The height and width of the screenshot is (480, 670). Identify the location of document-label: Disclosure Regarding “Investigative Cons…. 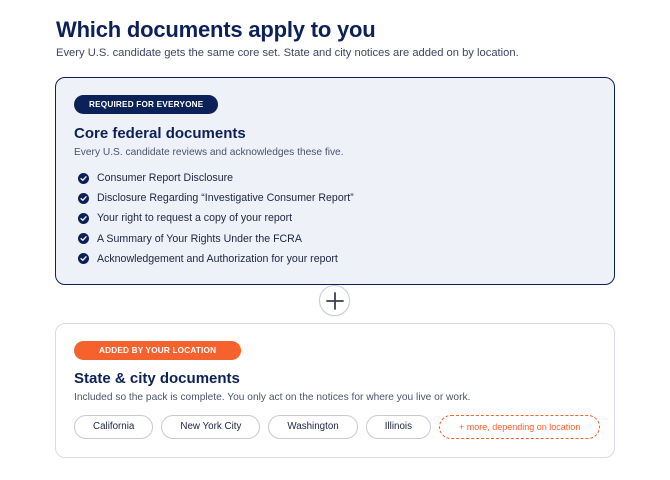
(225, 198).